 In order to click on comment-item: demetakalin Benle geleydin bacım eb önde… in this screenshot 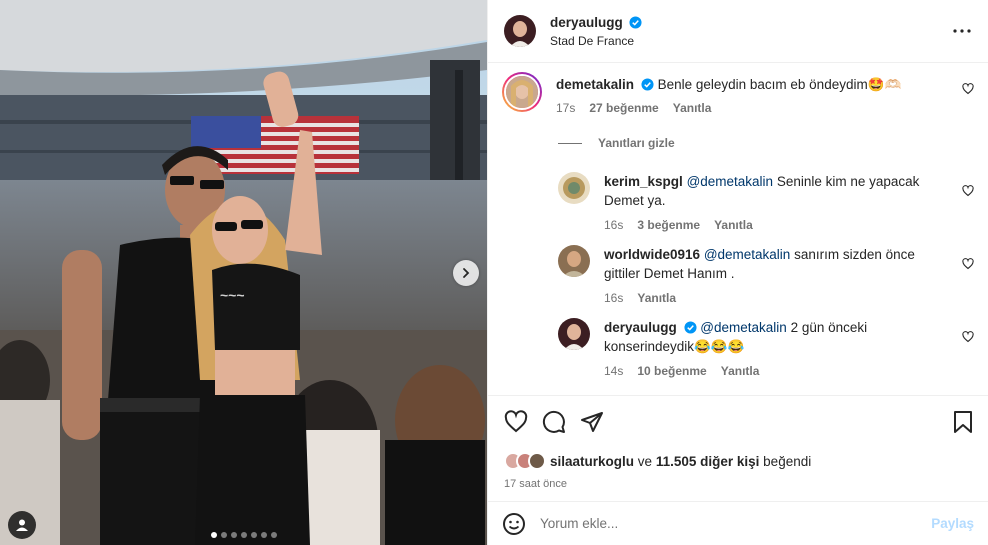, I will do `click(701, 93)`.